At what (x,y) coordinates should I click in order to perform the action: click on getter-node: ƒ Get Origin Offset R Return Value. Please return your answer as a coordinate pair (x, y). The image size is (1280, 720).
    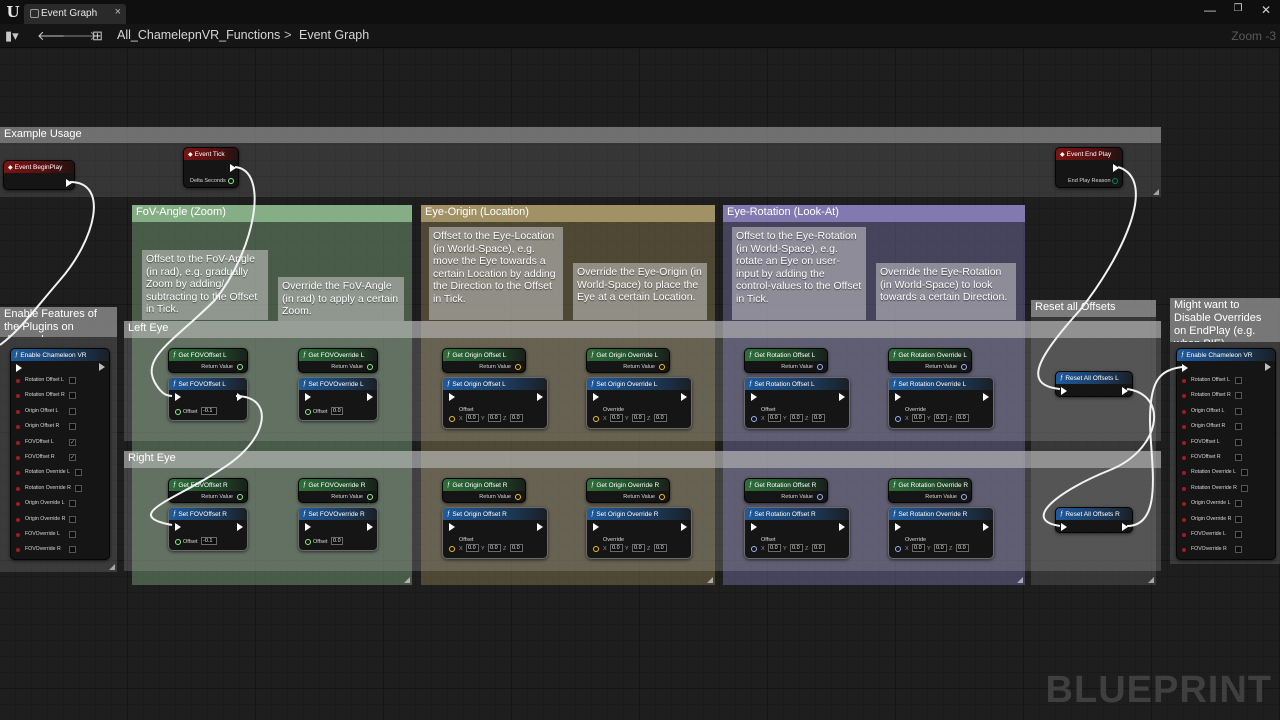
    Looking at the image, I should click on (484, 490).